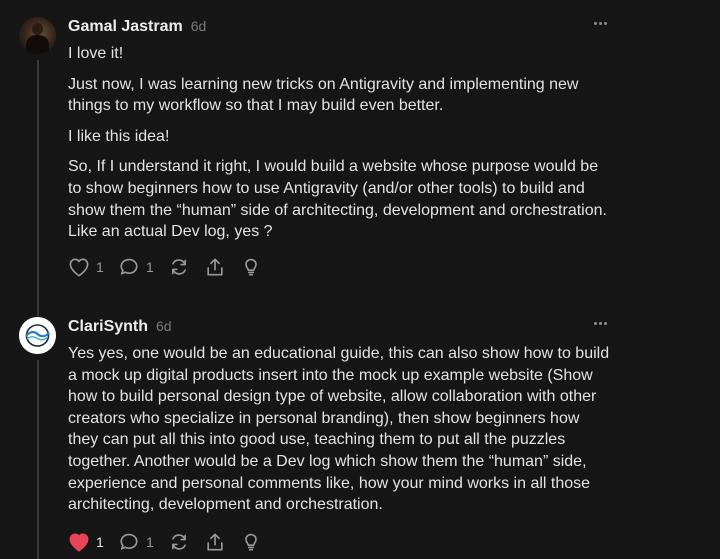 This screenshot has width=720, height=559. What do you see at coordinates (119, 136) in the screenshot?
I see `comment-paragraph: I like this idea!` at bounding box center [119, 136].